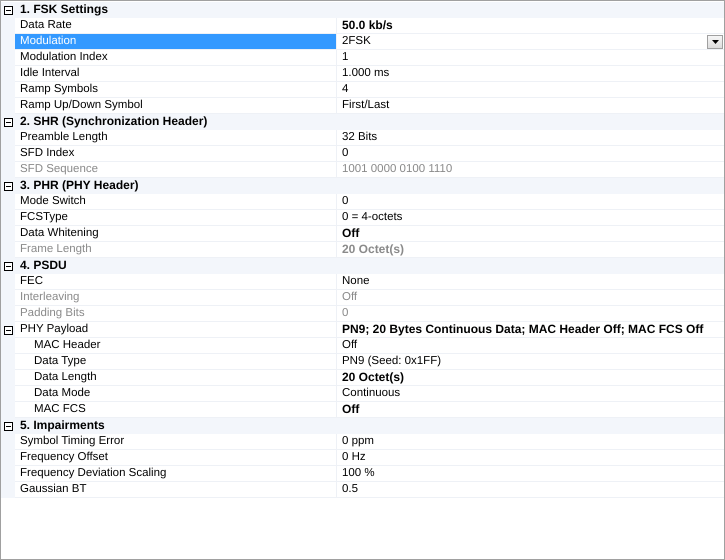 The height and width of the screenshot is (560, 725). I want to click on property-value: PN9 (Seed: 0x1FF), so click(392, 361).